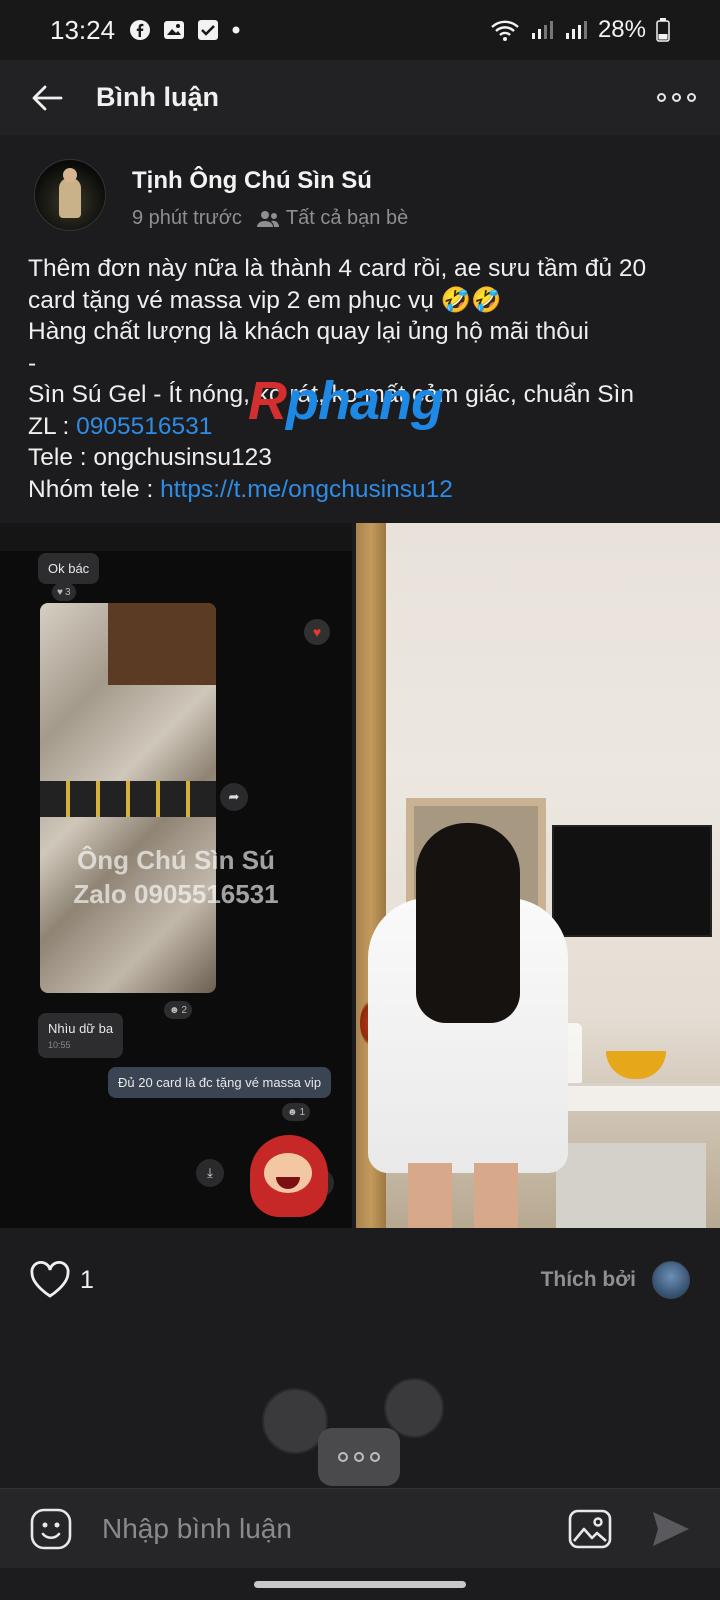 The height and width of the screenshot is (1600, 720). What do you see at coordinates (208, 30) in the screenshot?
I see `checkbox-icon` at bounding box center [208, 30].